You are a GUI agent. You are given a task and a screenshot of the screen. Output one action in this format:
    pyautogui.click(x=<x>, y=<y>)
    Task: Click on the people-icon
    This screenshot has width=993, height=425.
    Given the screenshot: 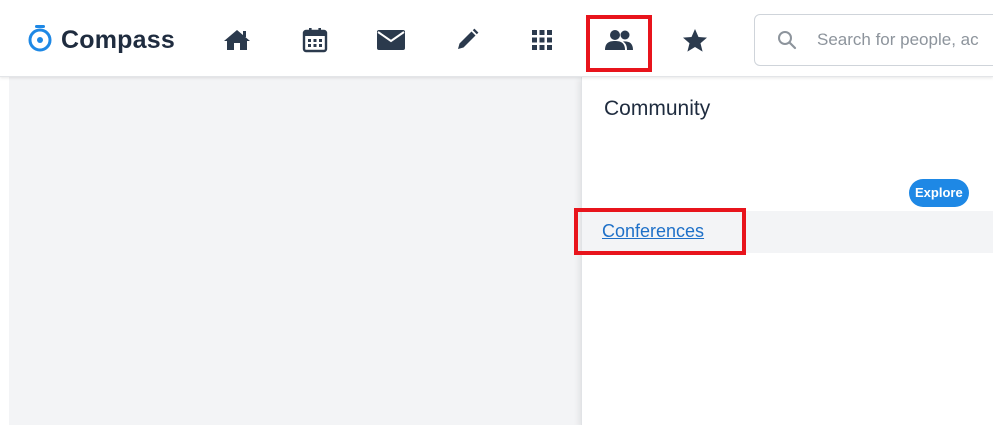 What is the action you would take?
    pyautogui.click(x=619, y=40)
    